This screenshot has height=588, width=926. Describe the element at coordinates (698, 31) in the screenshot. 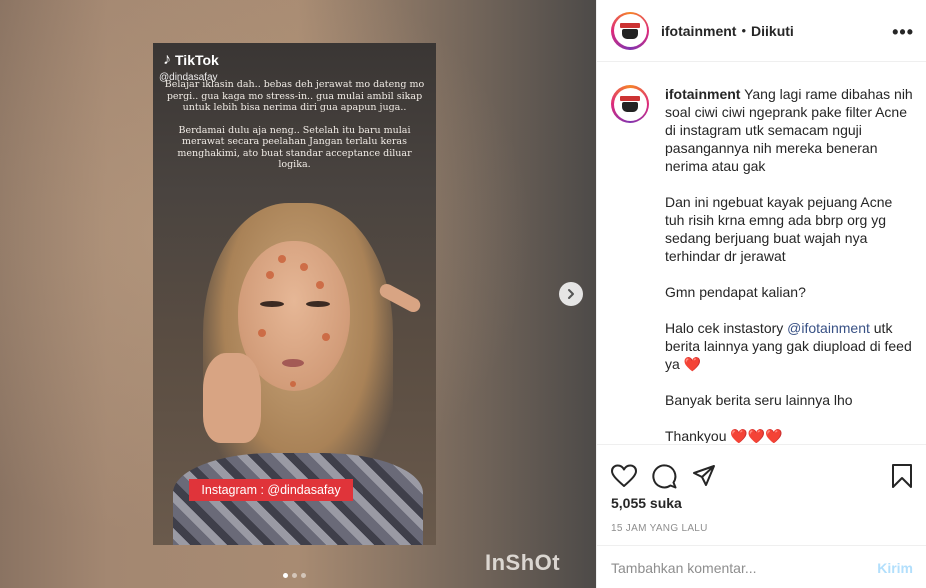

I see `header-username: ifotainment` at that location.